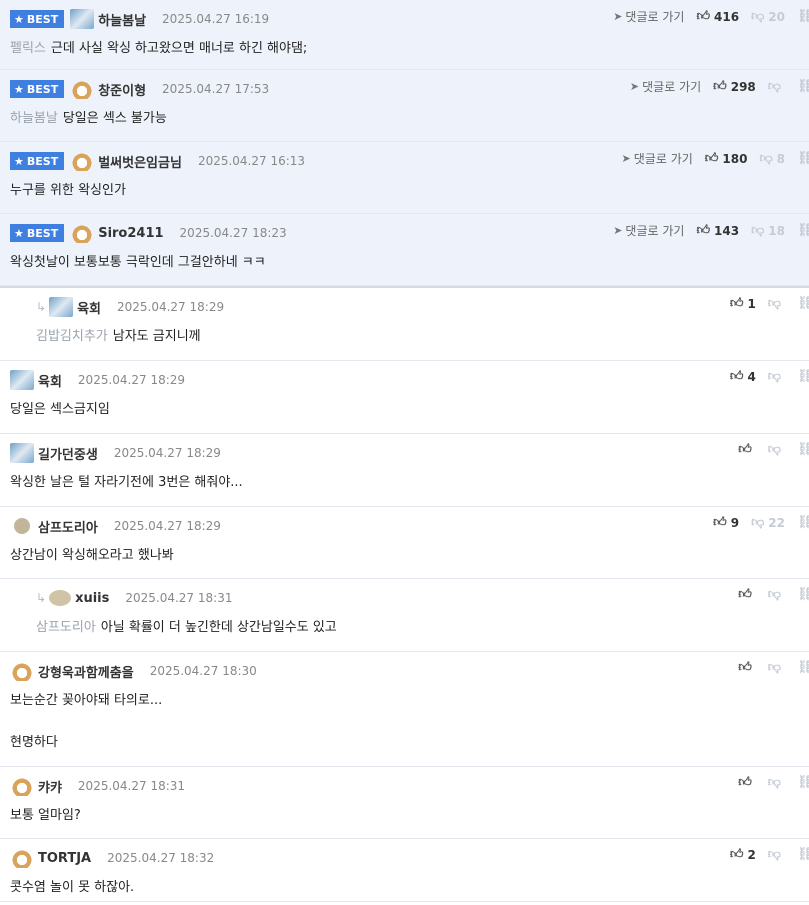 This screenshot has width=809, height=905. I want to click on comment-author: Siro2411, so click(130, 233).